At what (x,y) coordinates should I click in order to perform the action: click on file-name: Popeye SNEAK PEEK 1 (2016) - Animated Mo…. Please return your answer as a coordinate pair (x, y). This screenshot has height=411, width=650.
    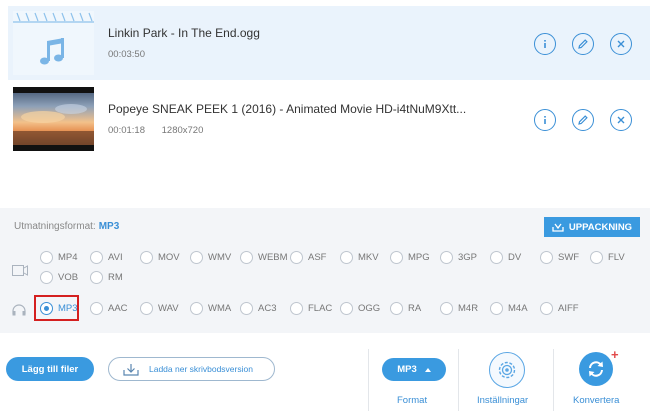
    Looking at the image, I should click on (287, 109).